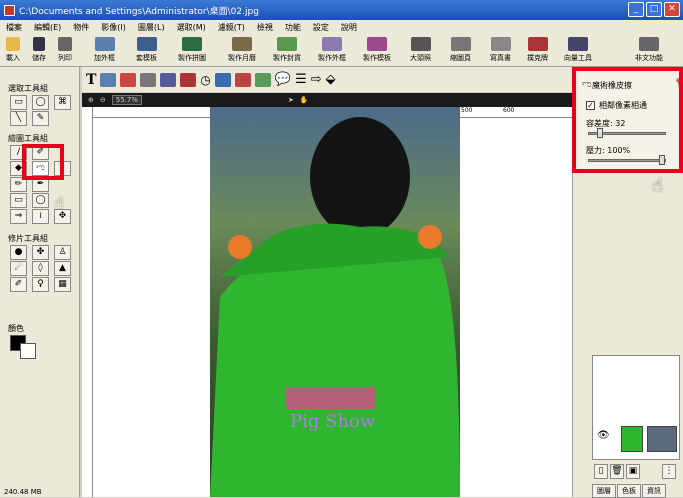 The image size is (683, 498). Describe the element at coordinates (151, 27) in the screenshot. I see `menu-layer: 圖層(L)` at that location.